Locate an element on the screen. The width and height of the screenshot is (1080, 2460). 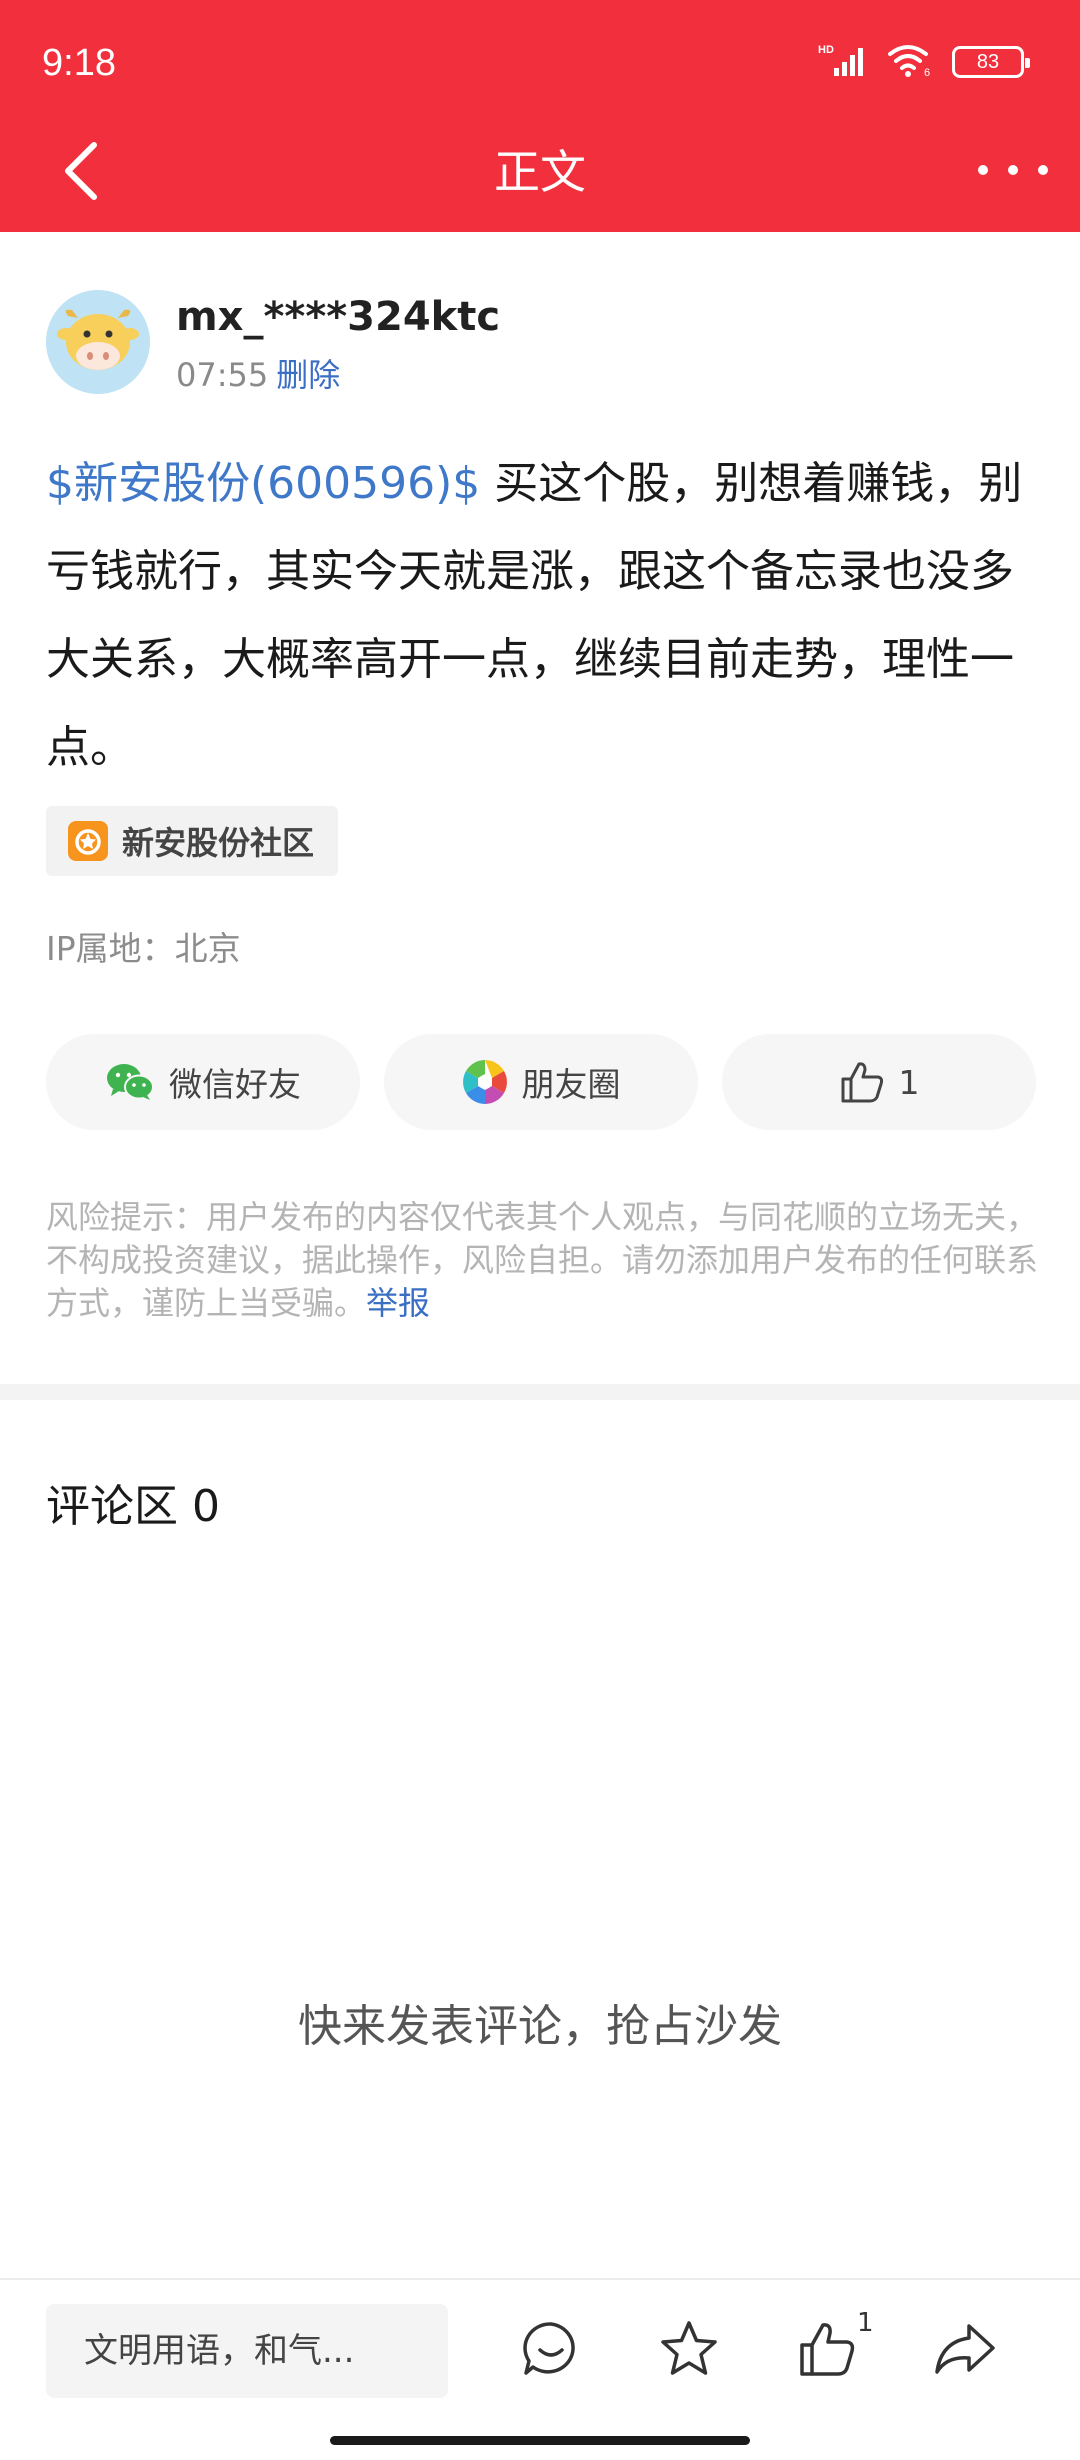
author-info: mx_****324ktc 07:55 删除 is located at coordinates (338, 343).